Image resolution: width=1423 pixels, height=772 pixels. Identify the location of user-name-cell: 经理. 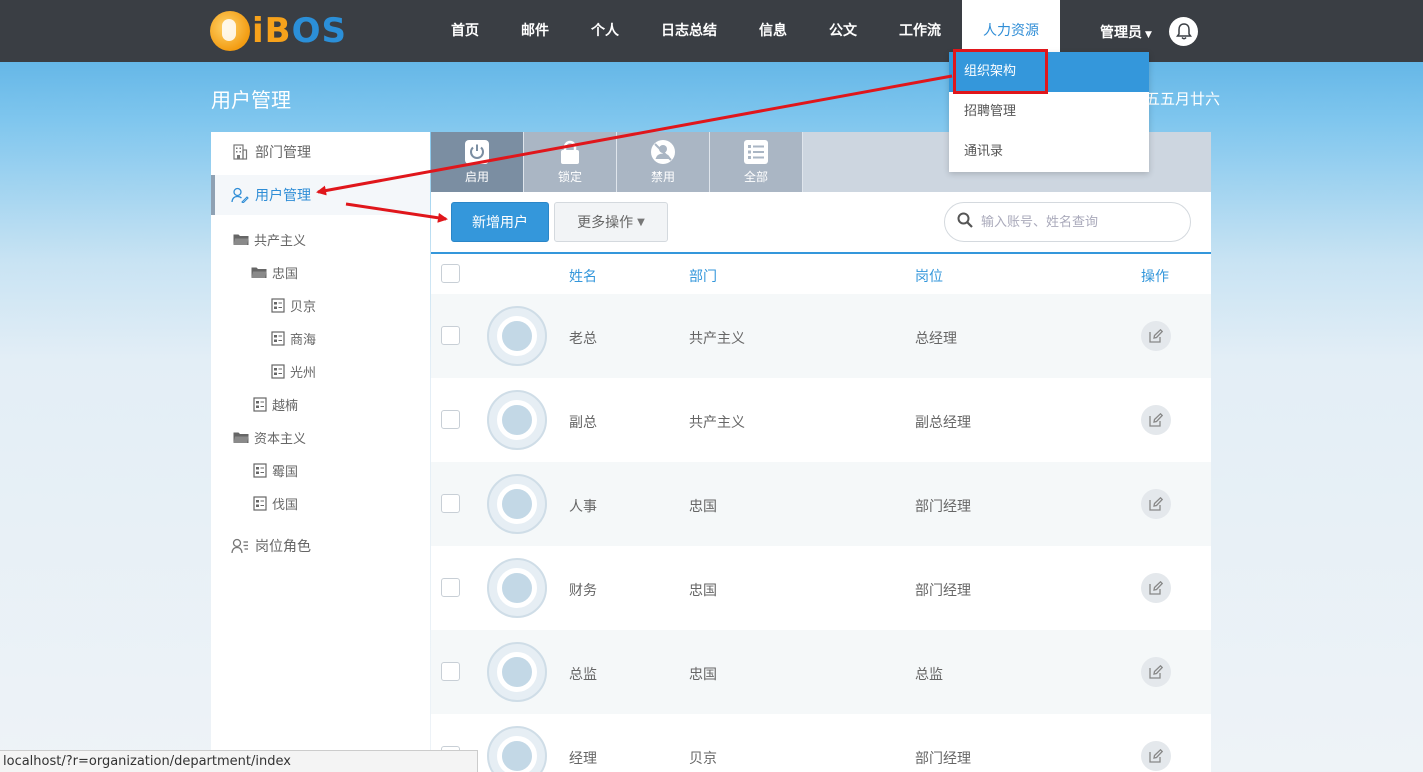
(583, 758).